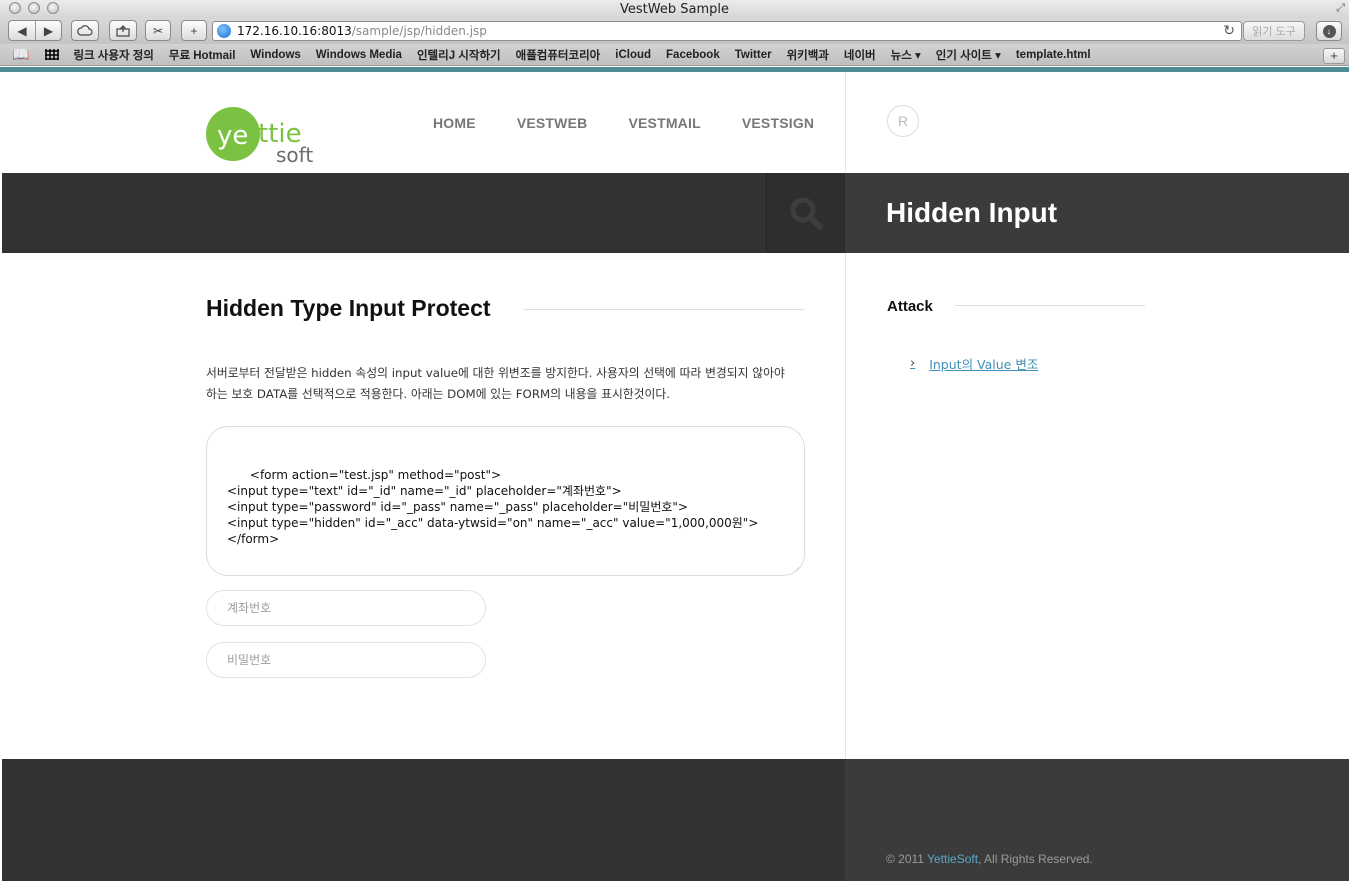 Image resolution: width=1349 pixels, height=881 pixels. What do you see at coordinates (952, 859) in the screenshot?
I see `footer-brand-link: YettieSoft` at bounding box center [952, 859].